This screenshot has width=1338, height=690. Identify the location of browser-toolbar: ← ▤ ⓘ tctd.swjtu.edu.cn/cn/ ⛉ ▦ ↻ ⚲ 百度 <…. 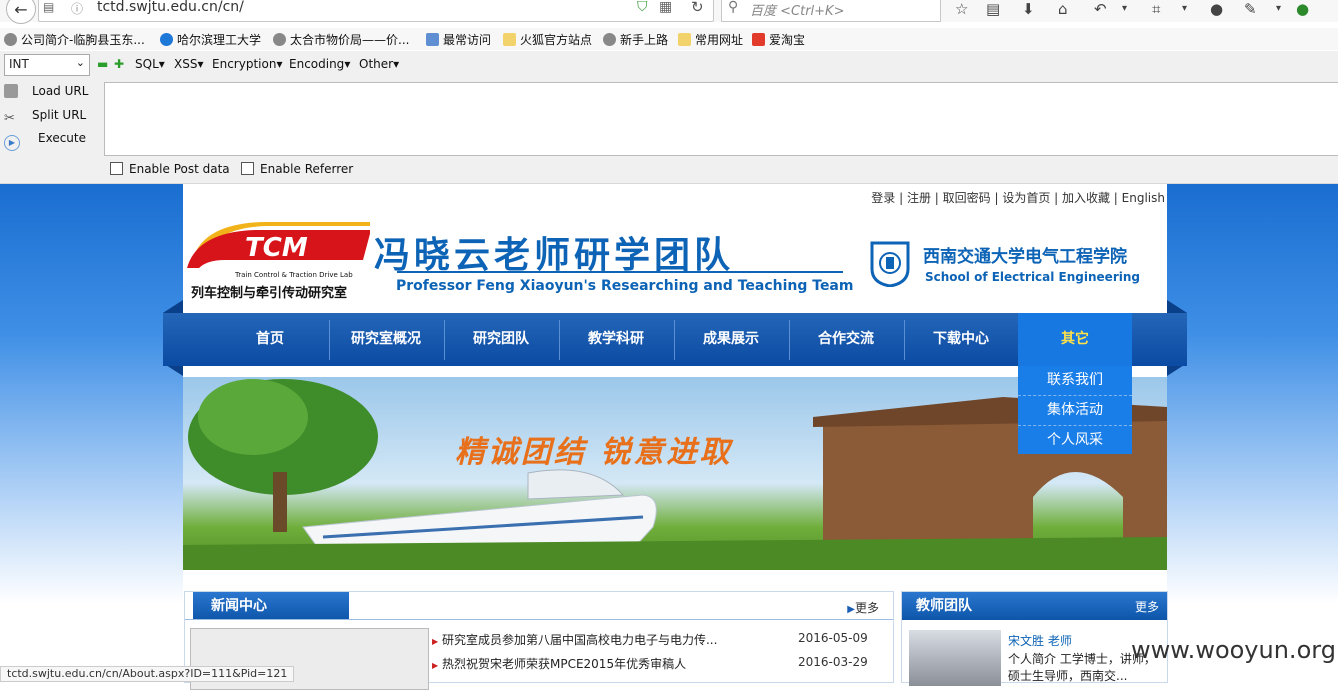
(669, 12).